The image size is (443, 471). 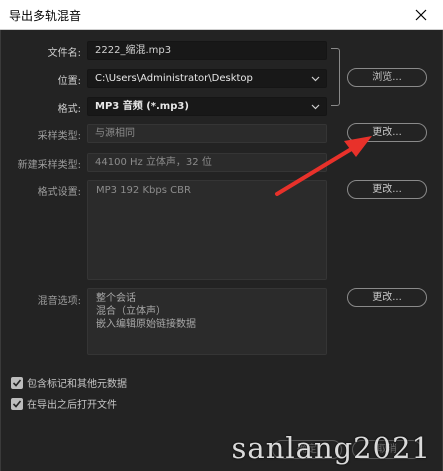 I want to click on mix-option-item: 混合（立体声）, so click(x=131, y=311).